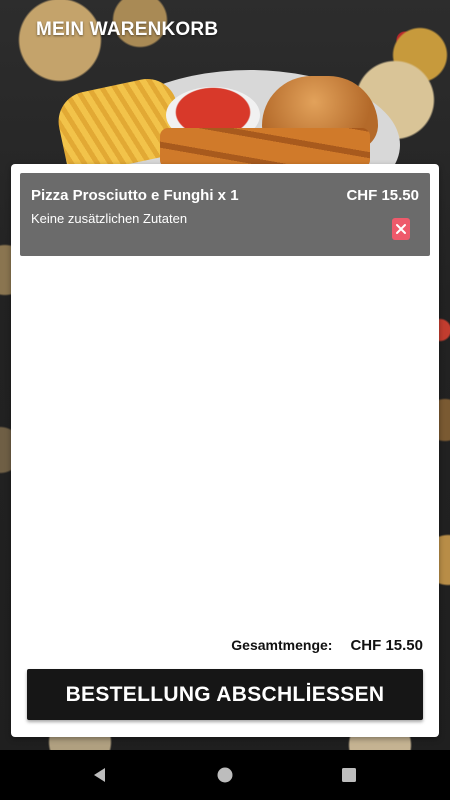 This screenshot has width=450, height=800. What do you see at coordinates (265, 148) in the screenshot?
I see `background-chicken-sticks` at bounding box center [265, 148].